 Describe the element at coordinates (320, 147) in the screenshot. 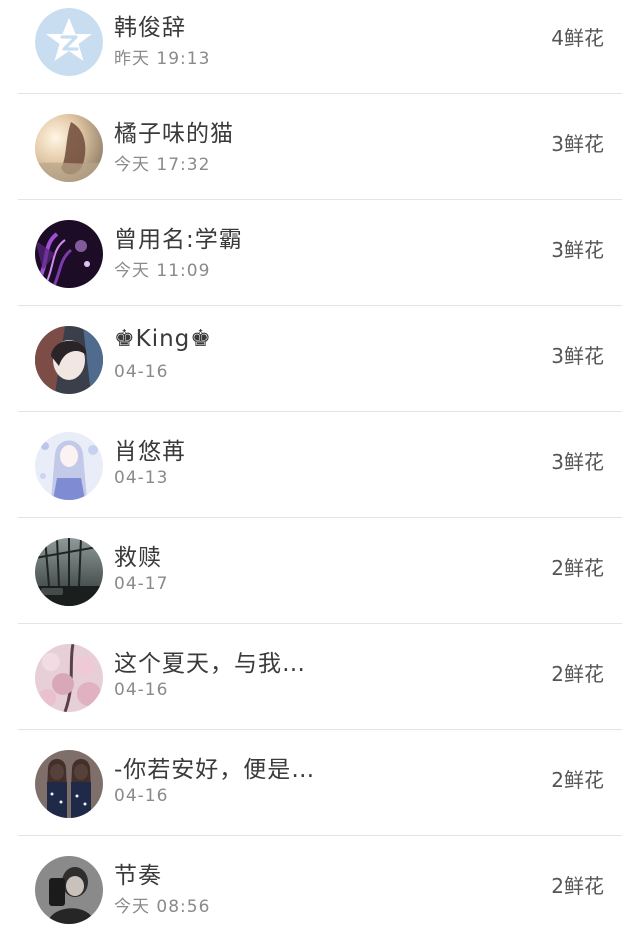

I see `list-item: 橘子味的猫 今天 17:32 3鲜花` at that location.